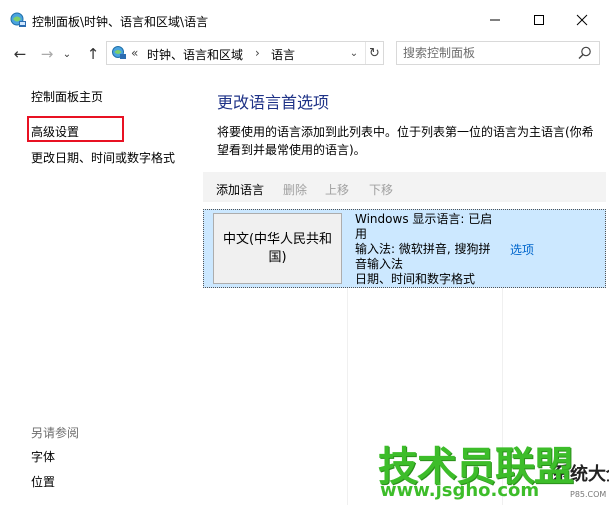 Image resolution: width=609 pixels, height=505 pixels. I want to click on search-box, so click(498, 53).